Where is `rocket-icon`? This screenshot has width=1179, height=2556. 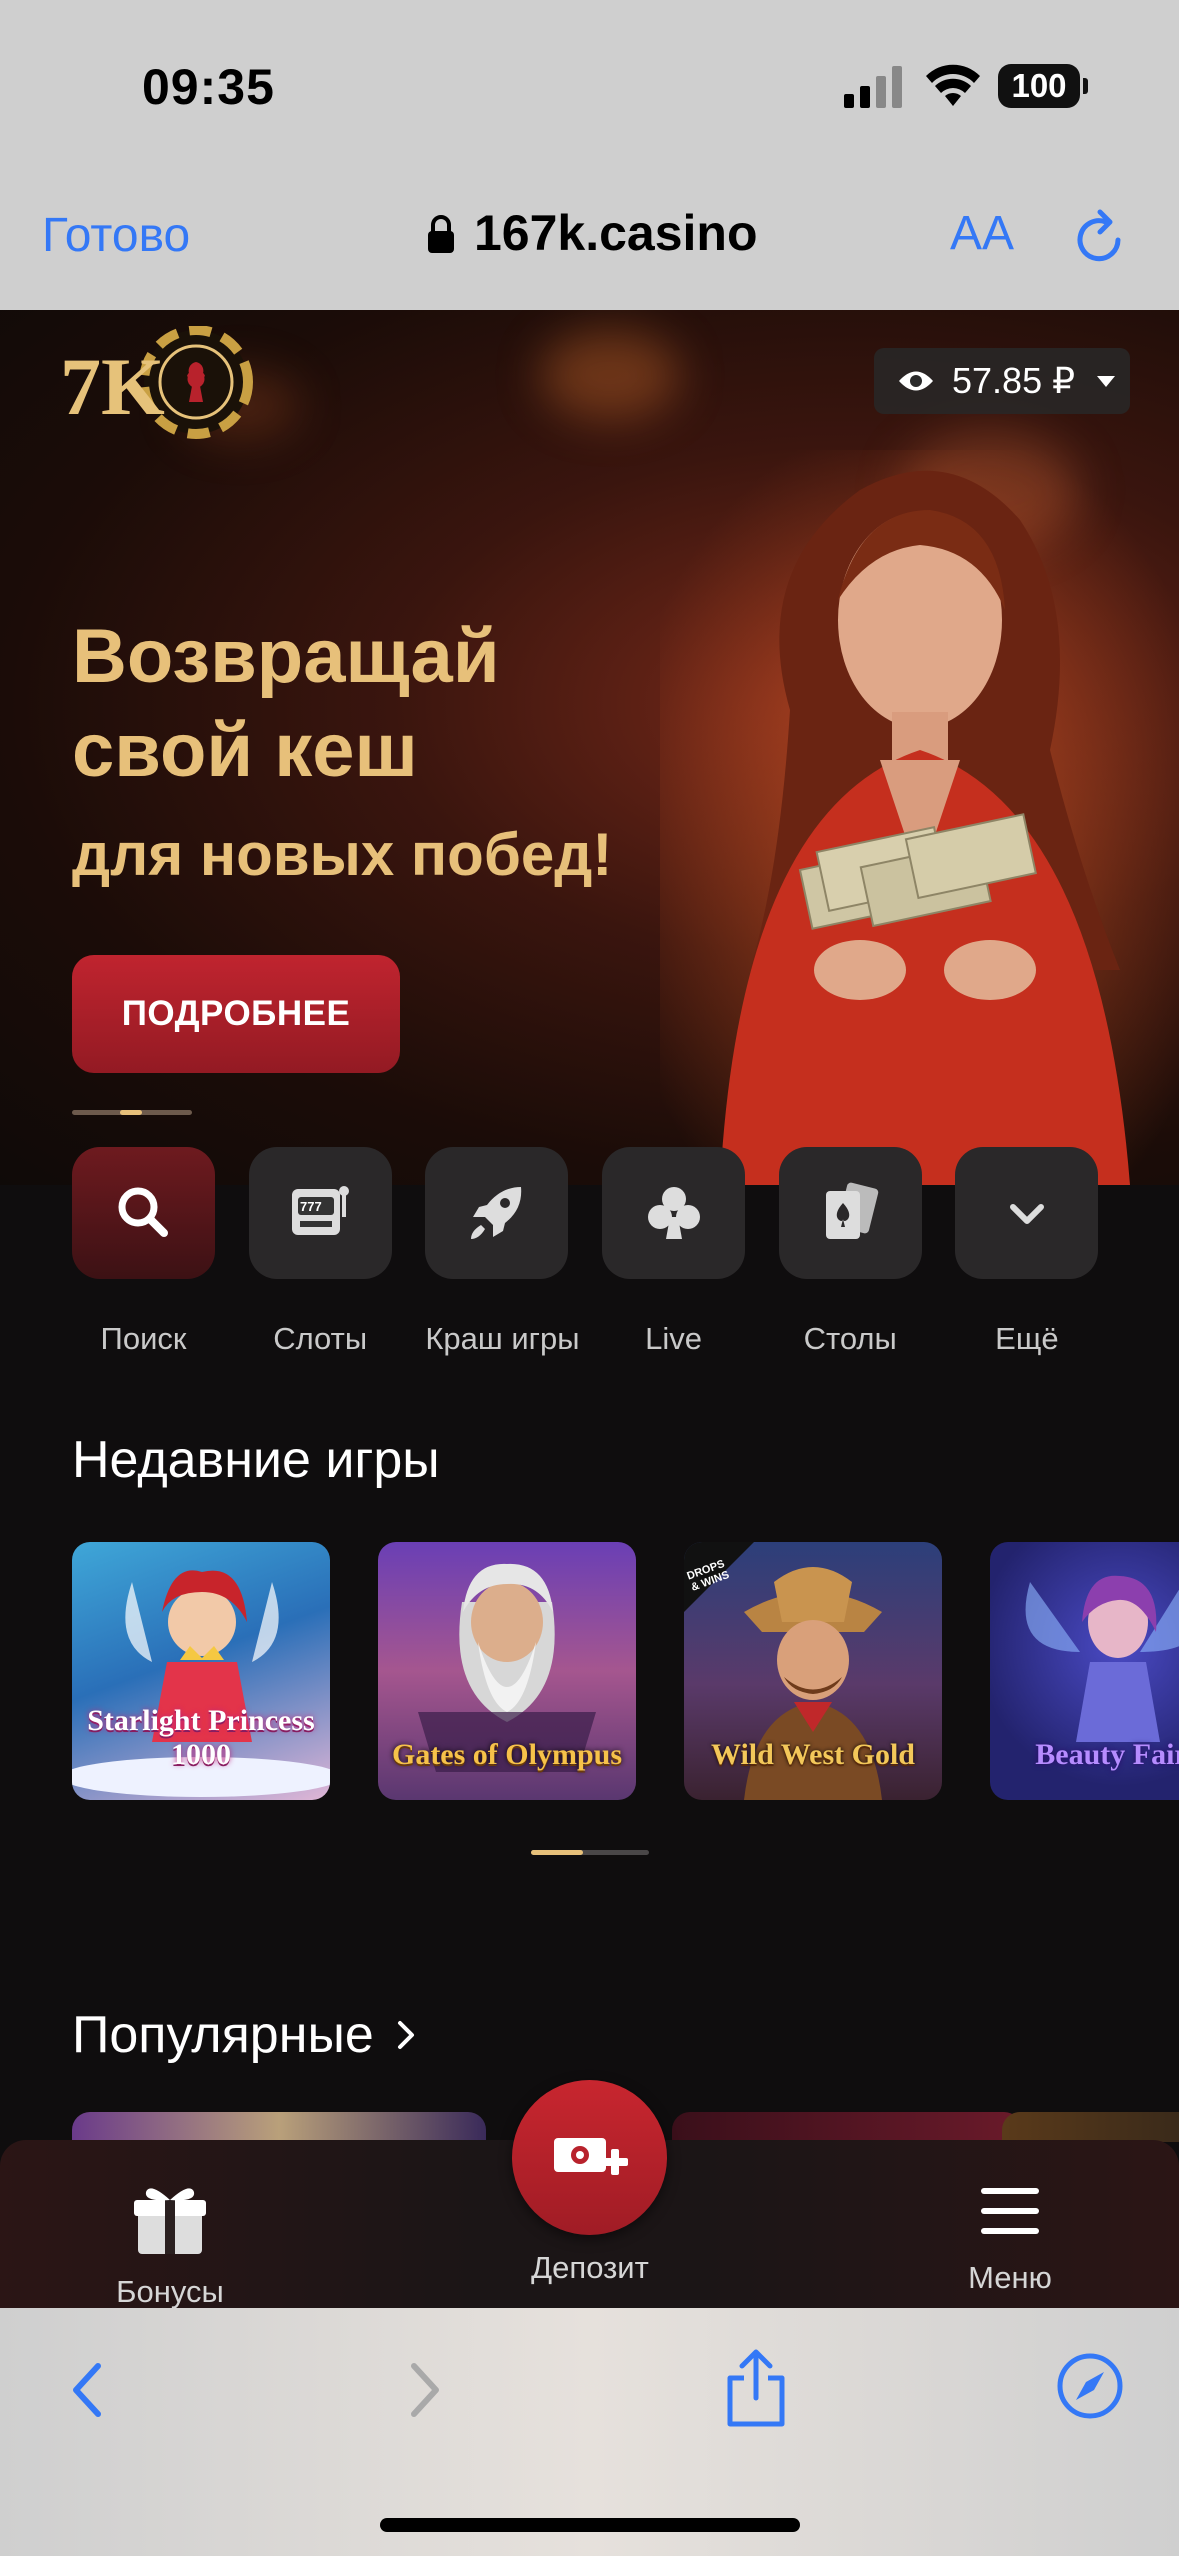 rocket-icon is located at coordinates (496, 1213).